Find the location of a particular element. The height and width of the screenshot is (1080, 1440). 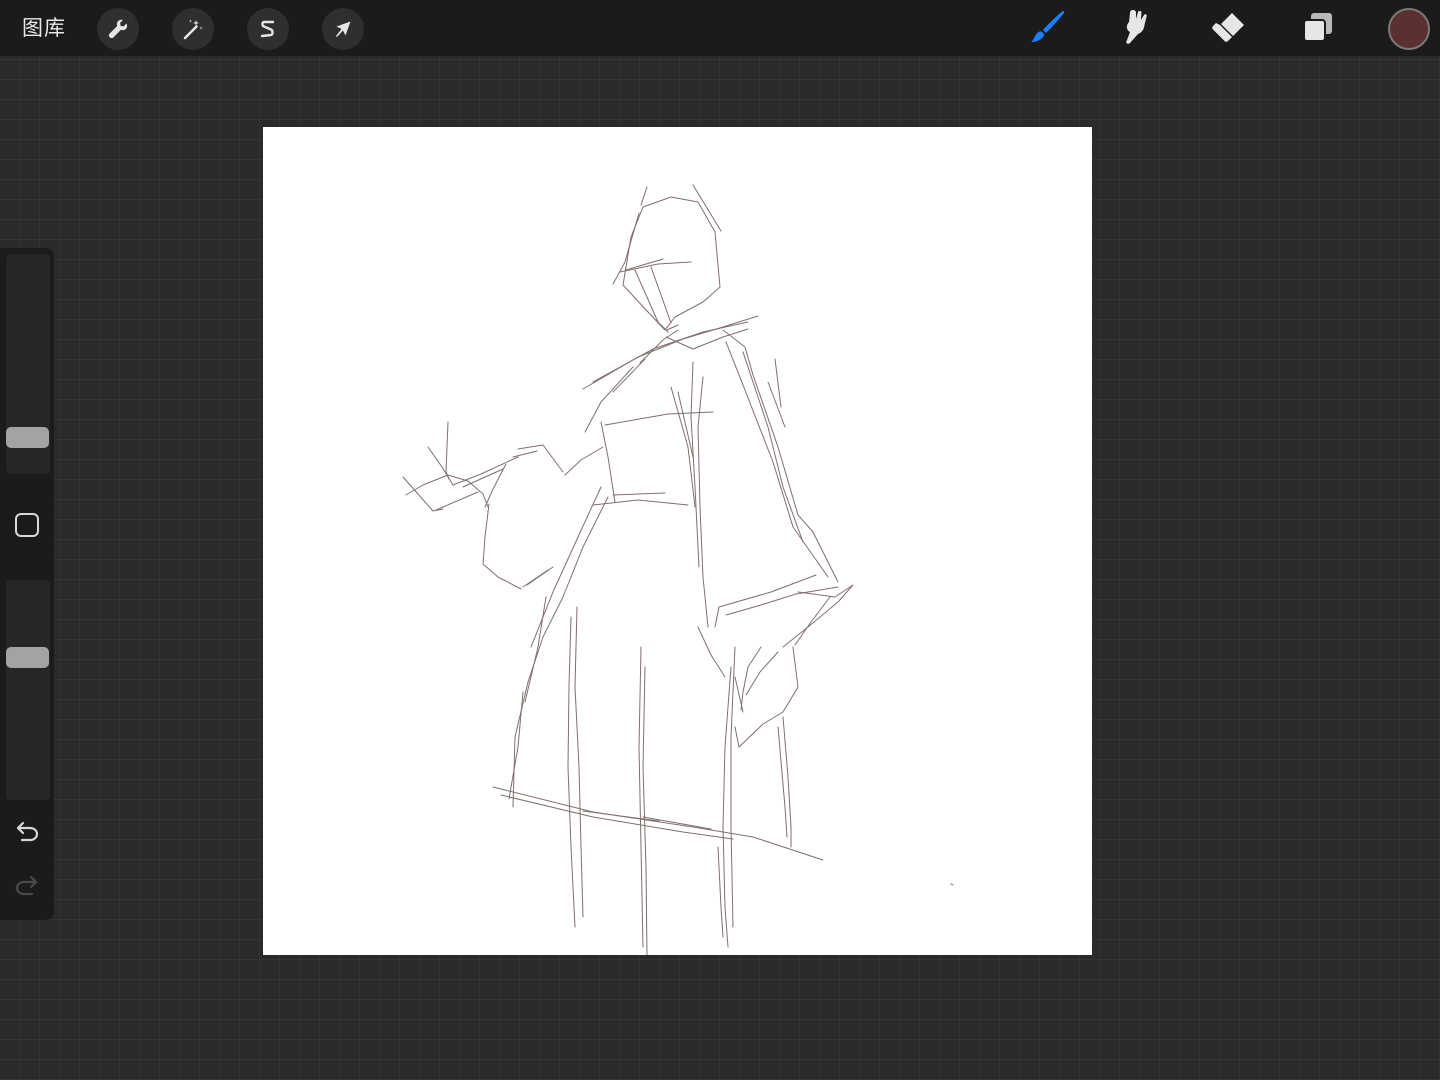

gallery-button: 图库 is located at coordinates (44, 28).